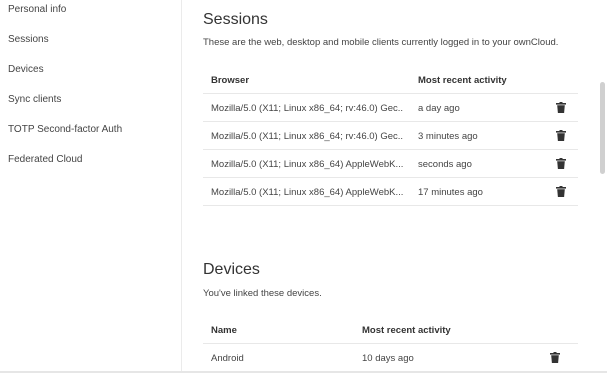 The width and height of the screenshot is (607, 373). What do you see at coordinates (230, 80) in the screenshot?
I see `column-header-browser: Browser` at bounding box center [230, 80].